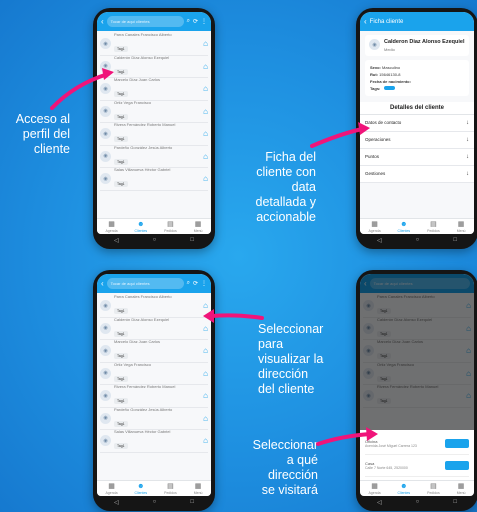  I want to click on tag-pill, so click(390, 88).